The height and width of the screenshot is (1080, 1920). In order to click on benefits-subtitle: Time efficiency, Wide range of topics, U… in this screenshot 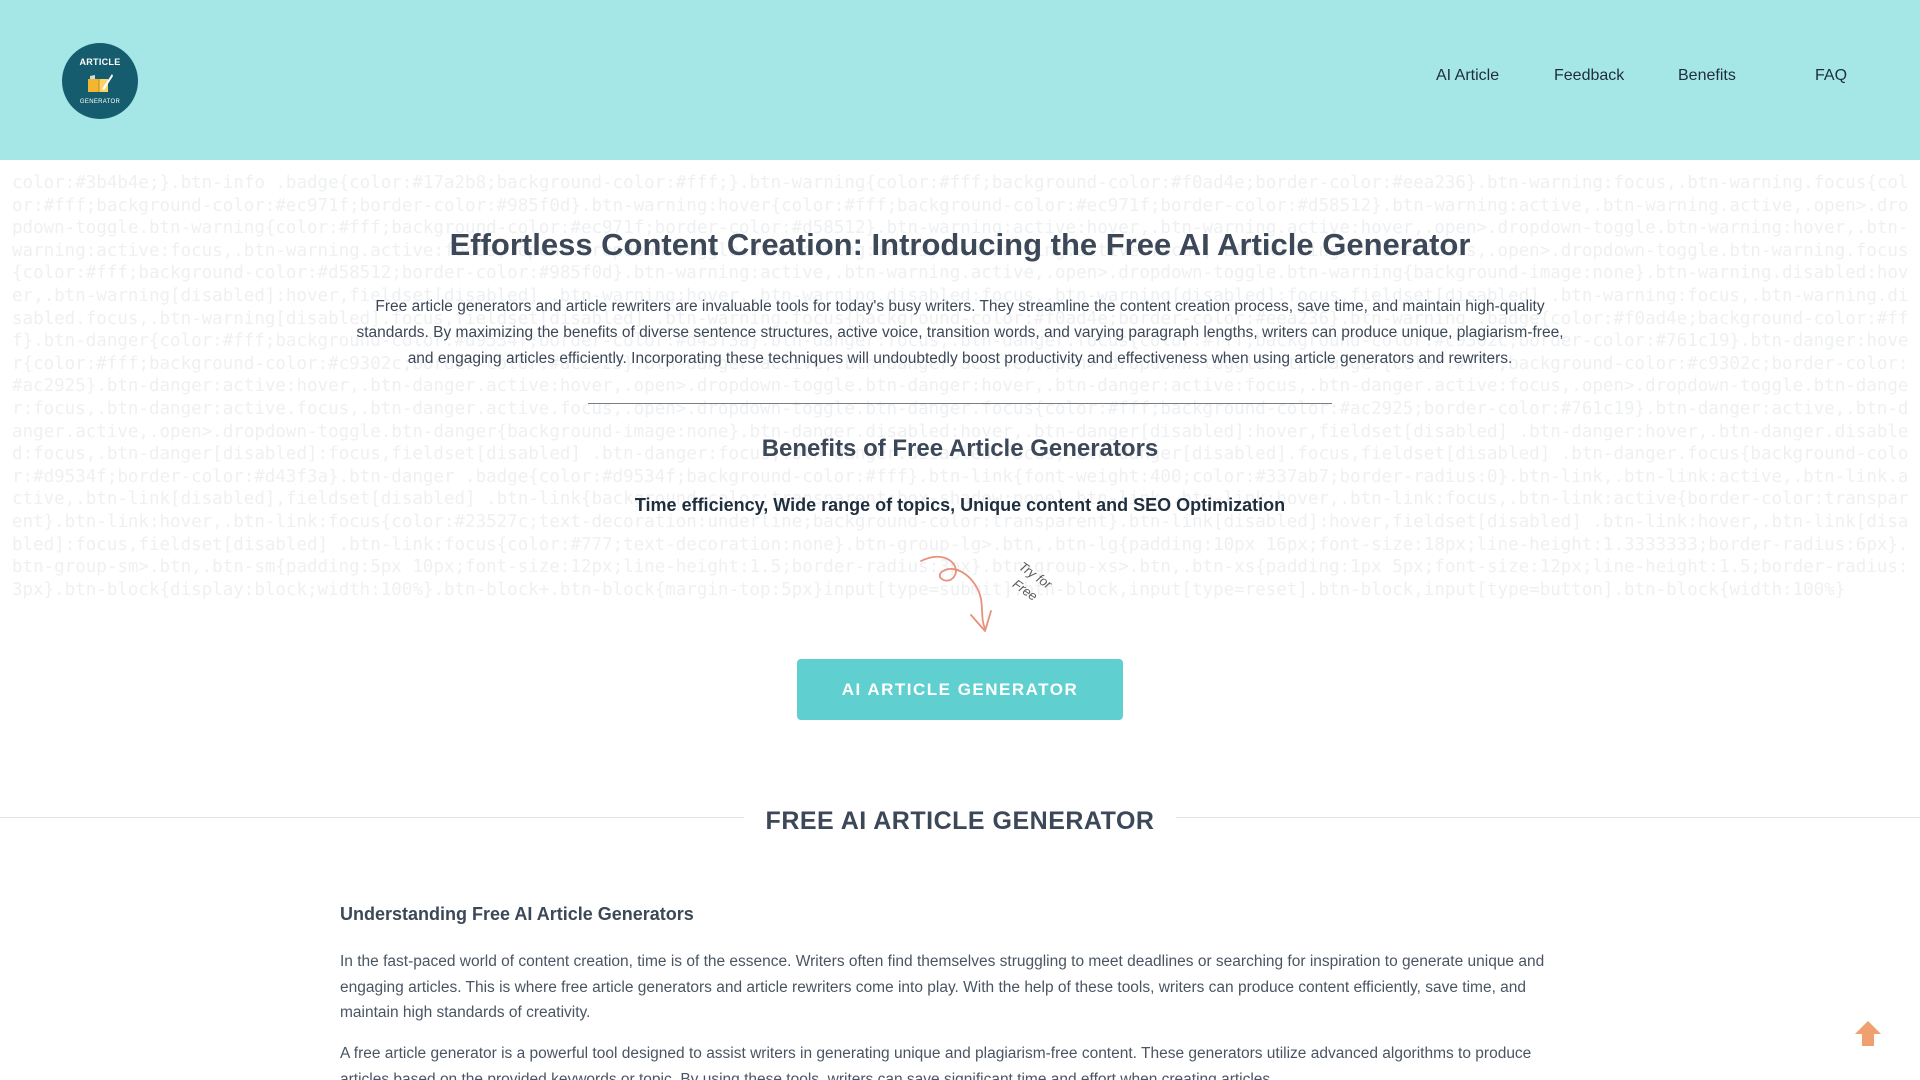, I will do `click(960, 505)`.